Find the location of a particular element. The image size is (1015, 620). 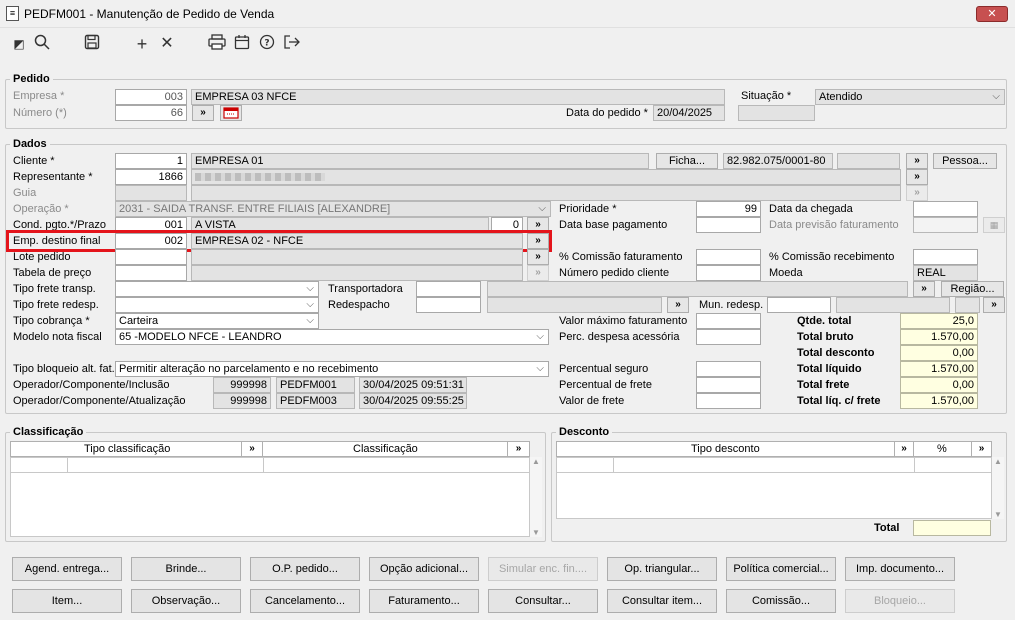

data-prev-input is located at coordinates (945, 225).